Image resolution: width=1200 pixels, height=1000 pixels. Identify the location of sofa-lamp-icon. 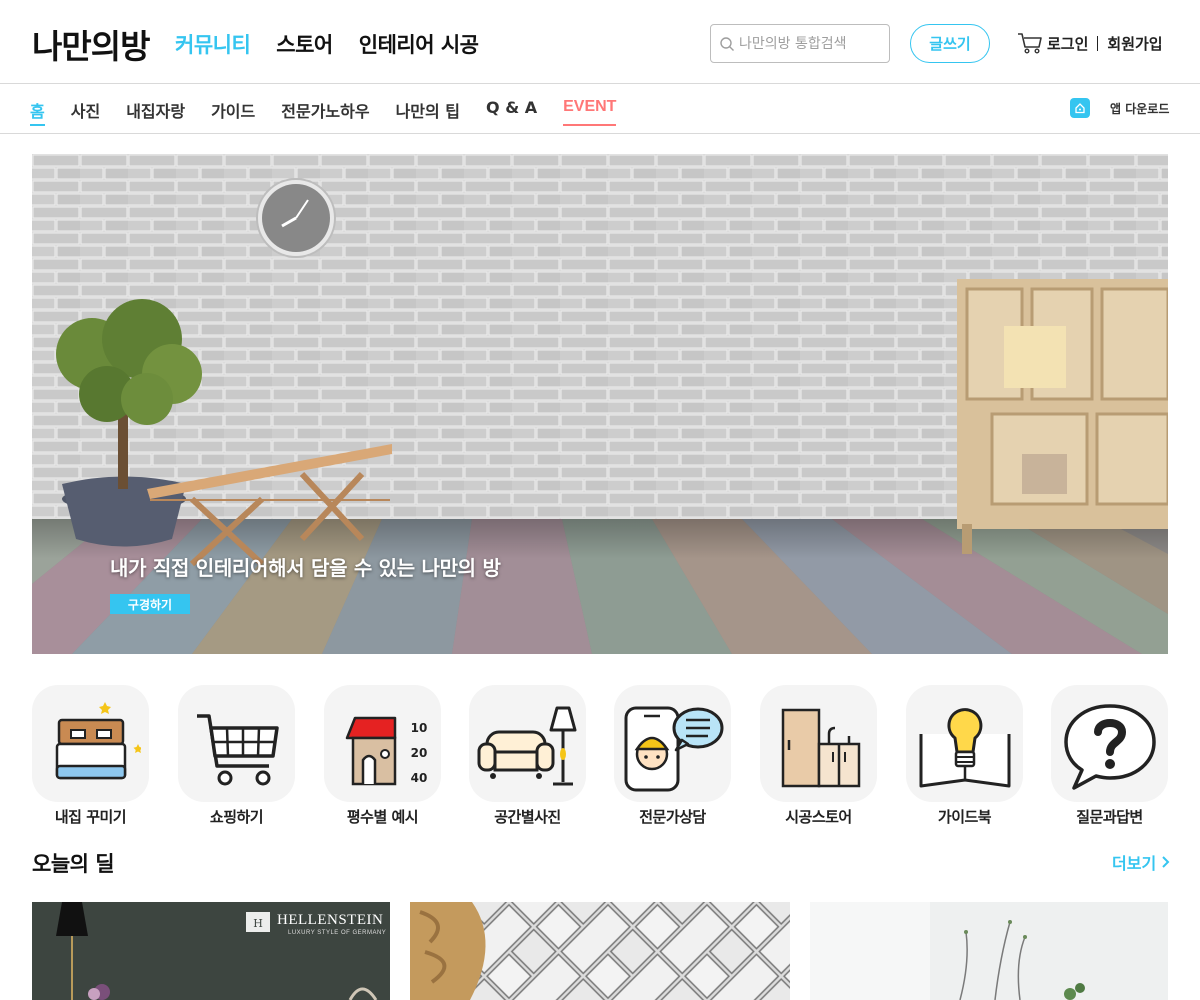
(526, 745).